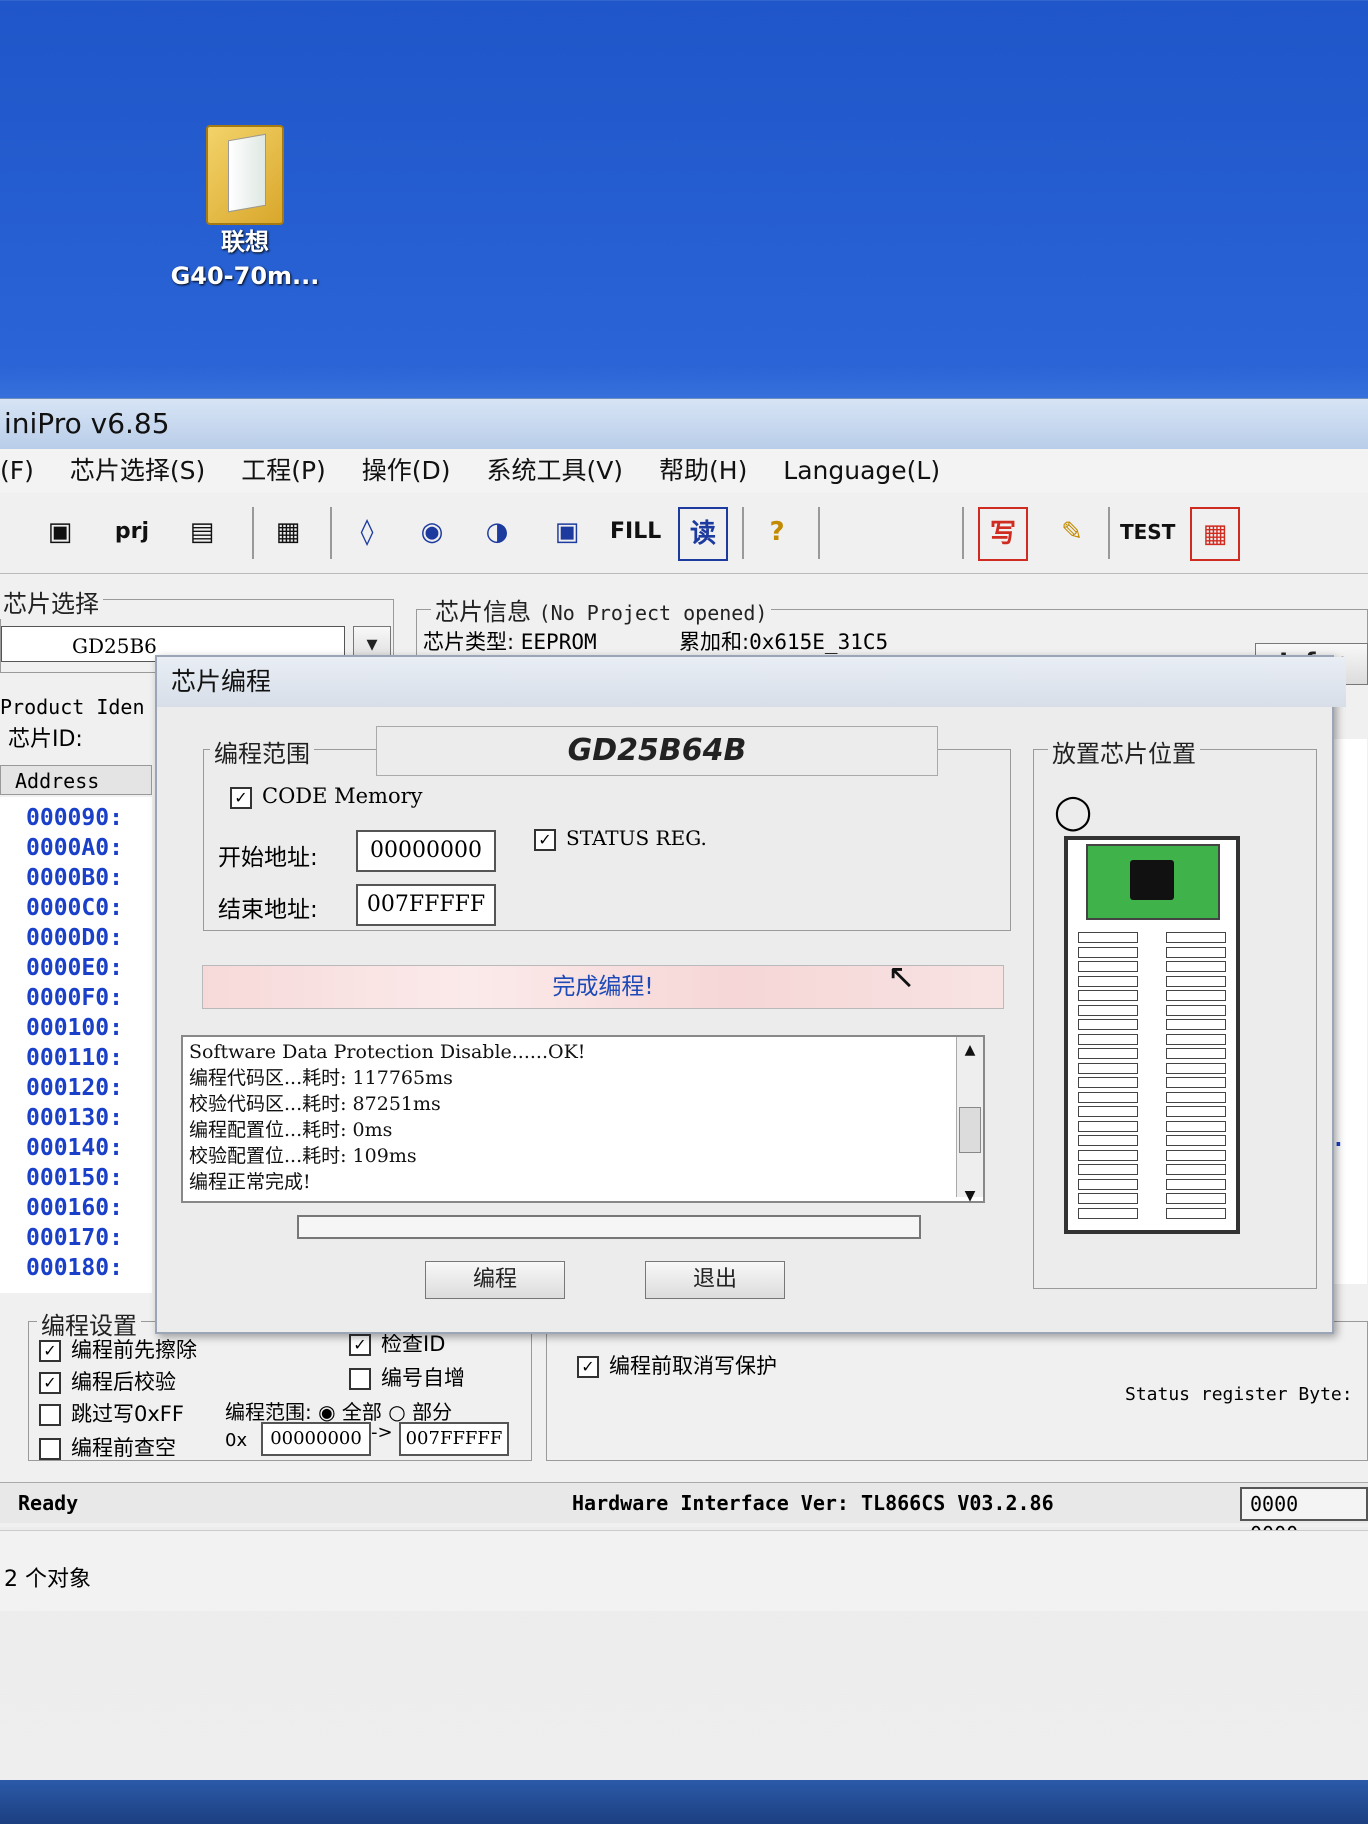 The height and width of the screenshot is (1824, 1368). Describe the element at coordinates (50, 1383) in the screenshot. I see `verify-after-checkbox: ✓` at that location.